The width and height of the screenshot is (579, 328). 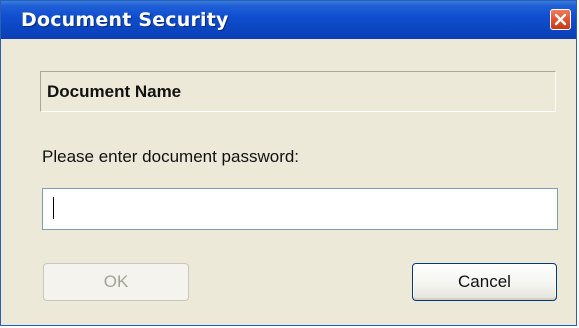 What do you see at coordinates (53, 208) in the screenshot?
I see `text-caret` at bounding box center [53, 208].